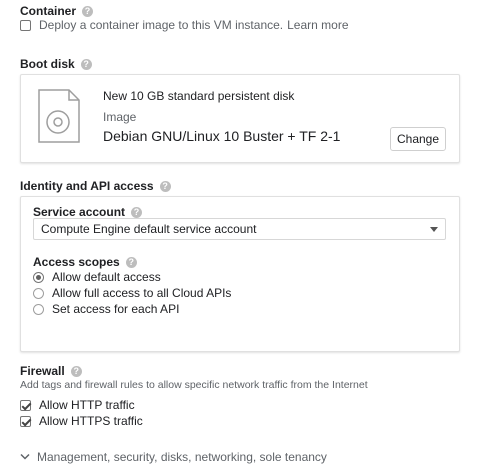 Image resolution: width=480 pixels, height=471 pixels. I want to click on service-account-select: Compute Engine default service account, so click(239, 229).